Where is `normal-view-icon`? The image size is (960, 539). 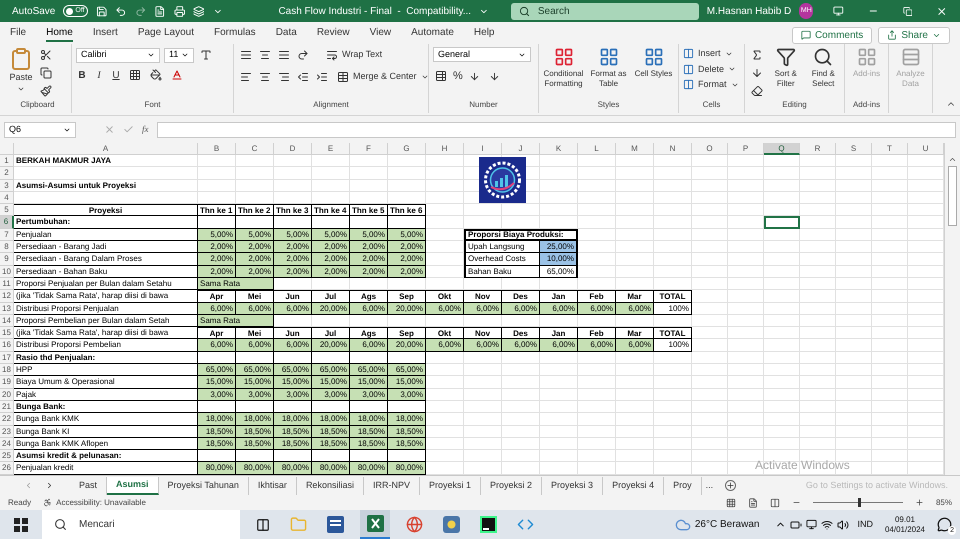 normal-view-icon is located at coordinates (731, 503).